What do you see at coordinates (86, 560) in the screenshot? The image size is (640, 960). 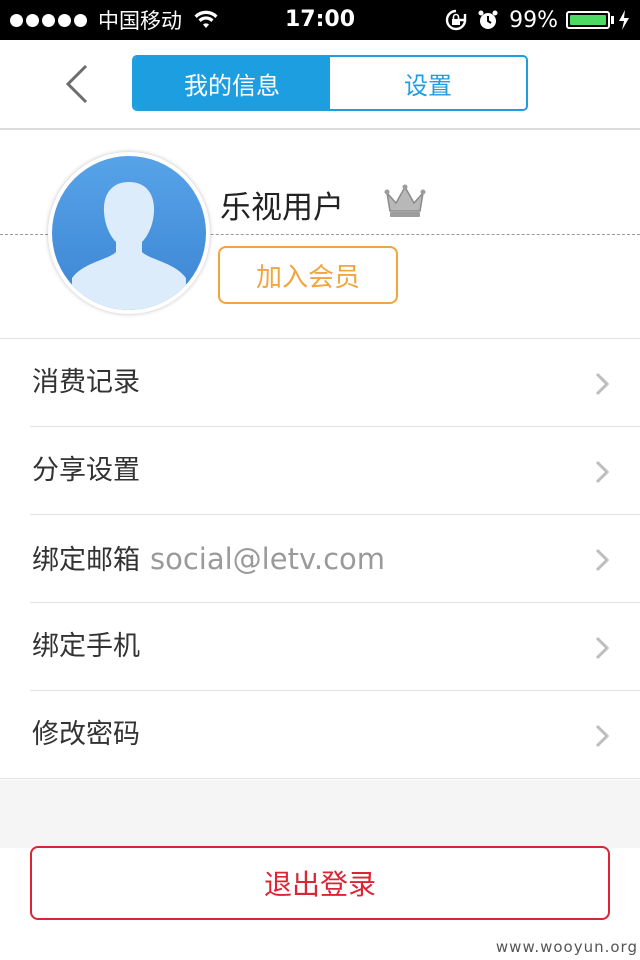 I see `menu-item-label: 绑定邮箱` at bounding box center [86, 560].